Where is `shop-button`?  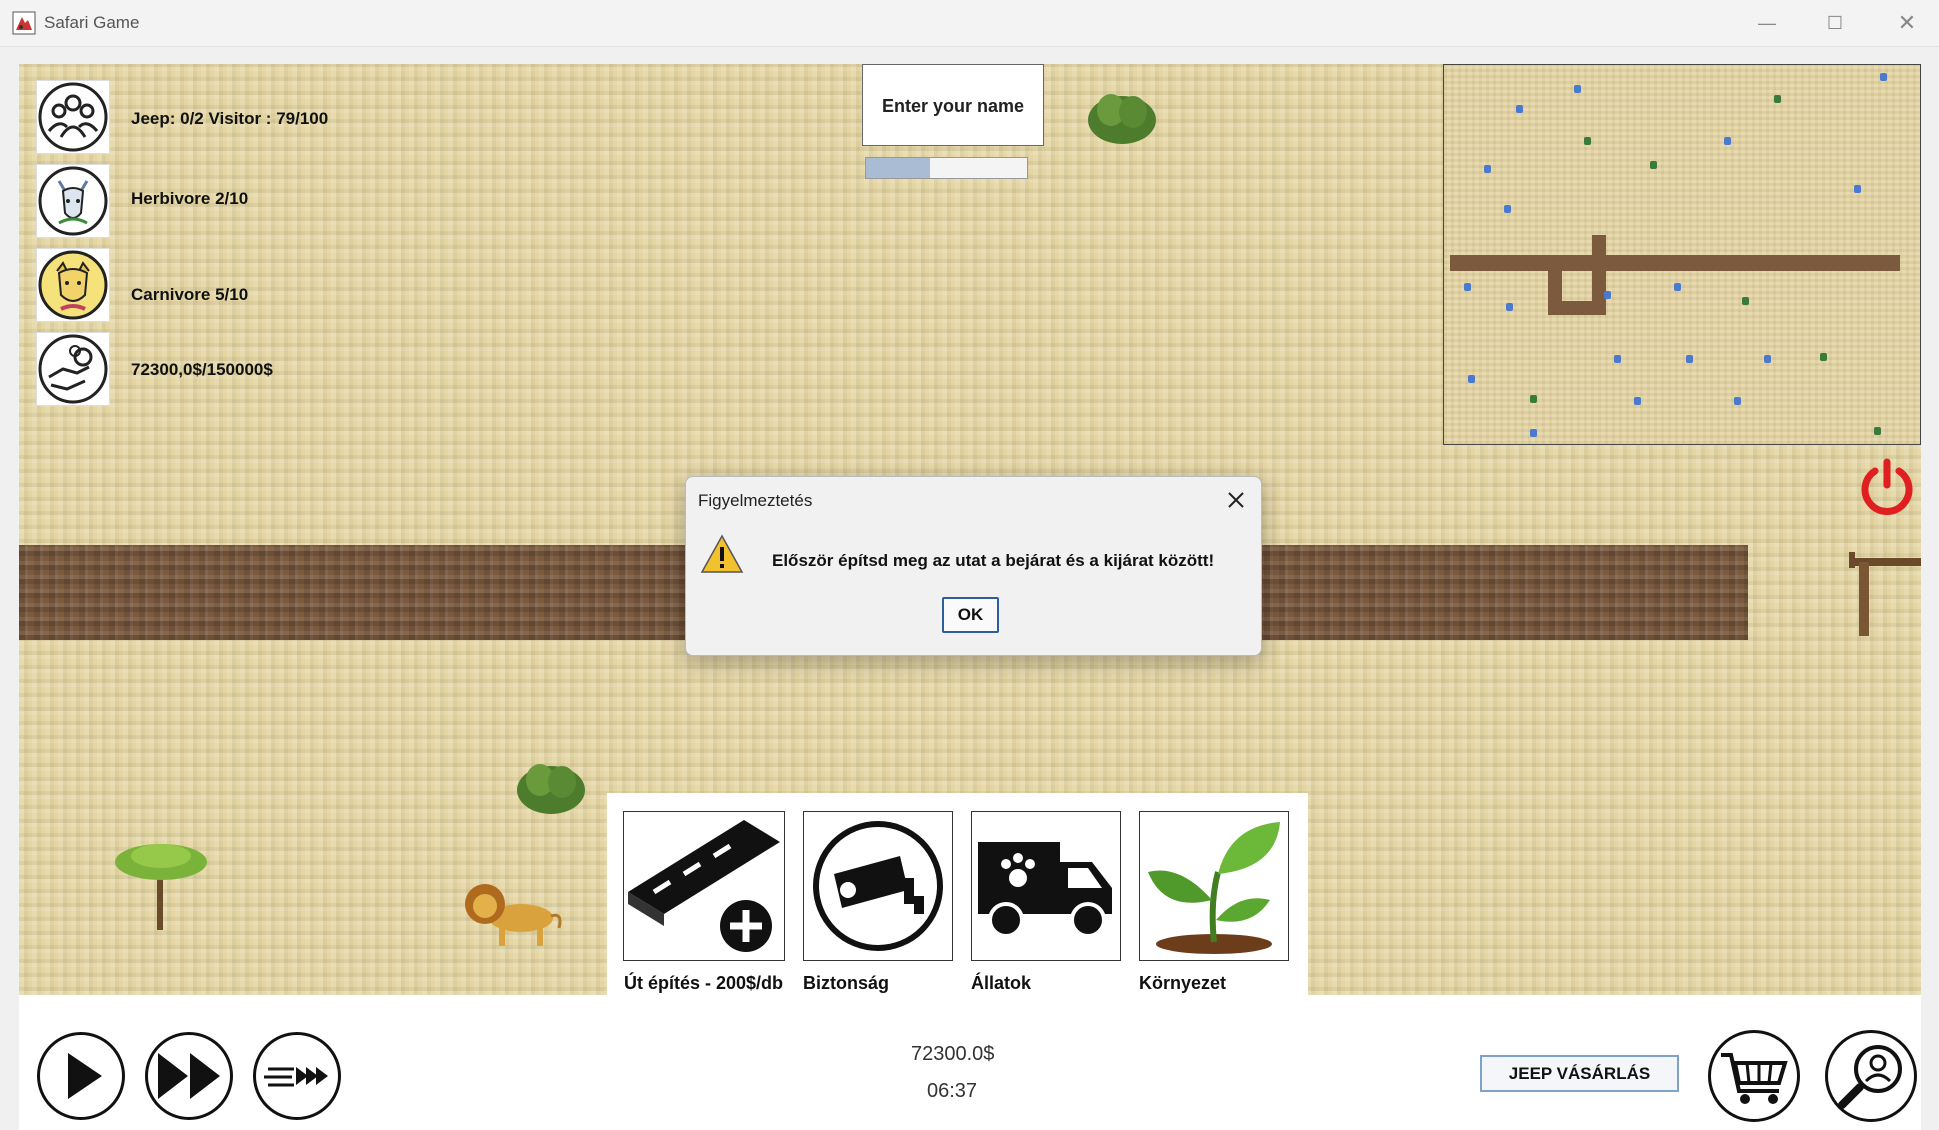 shop-button is located at coordinates (1754, 1076).